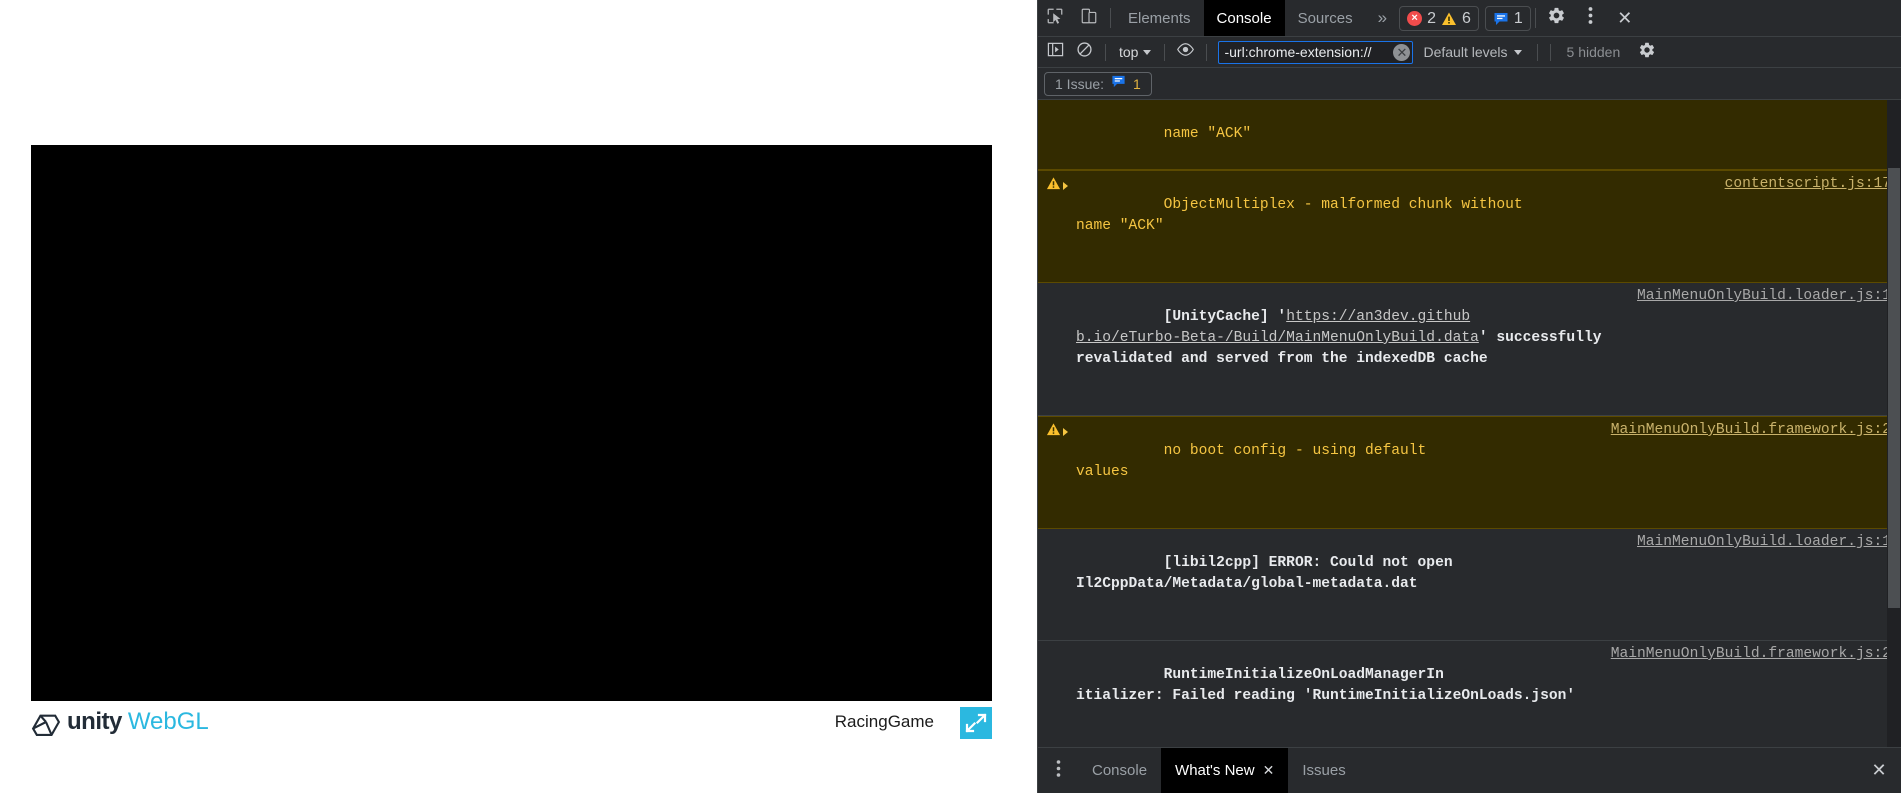  I want to click on drawer-tab-issues: Issues, so click(1323, 770).